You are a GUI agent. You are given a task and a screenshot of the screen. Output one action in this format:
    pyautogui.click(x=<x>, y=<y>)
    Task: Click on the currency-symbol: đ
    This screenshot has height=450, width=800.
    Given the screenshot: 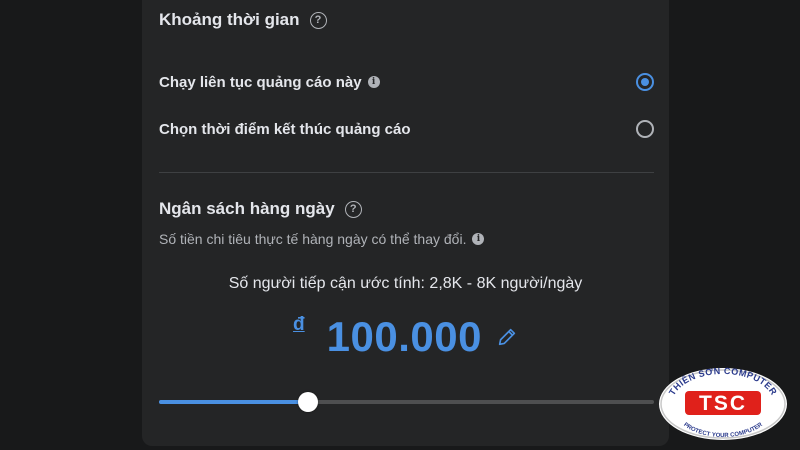 What is the action you would take?
    pyautogui.click(x=299, y=324)
    